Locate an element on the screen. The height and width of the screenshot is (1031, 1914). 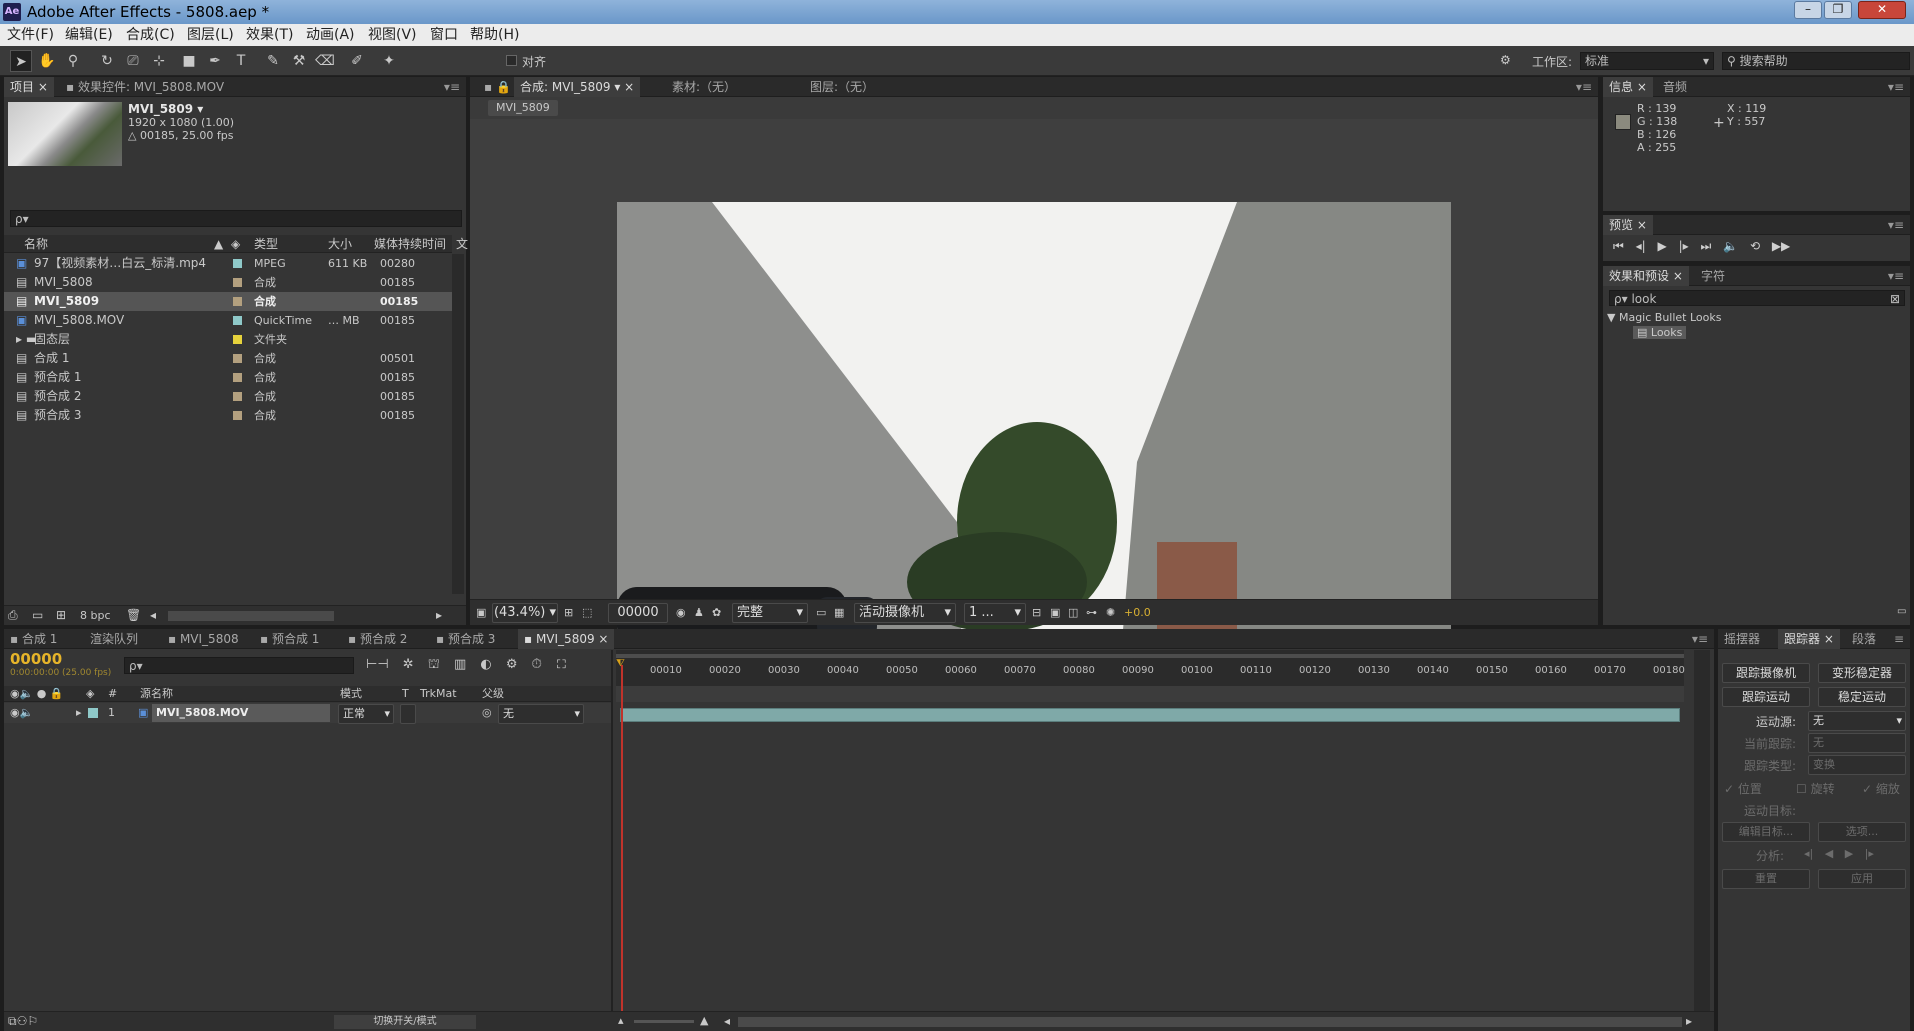
menu-edit: 编辑(E) is located at coordinates (89, 35).